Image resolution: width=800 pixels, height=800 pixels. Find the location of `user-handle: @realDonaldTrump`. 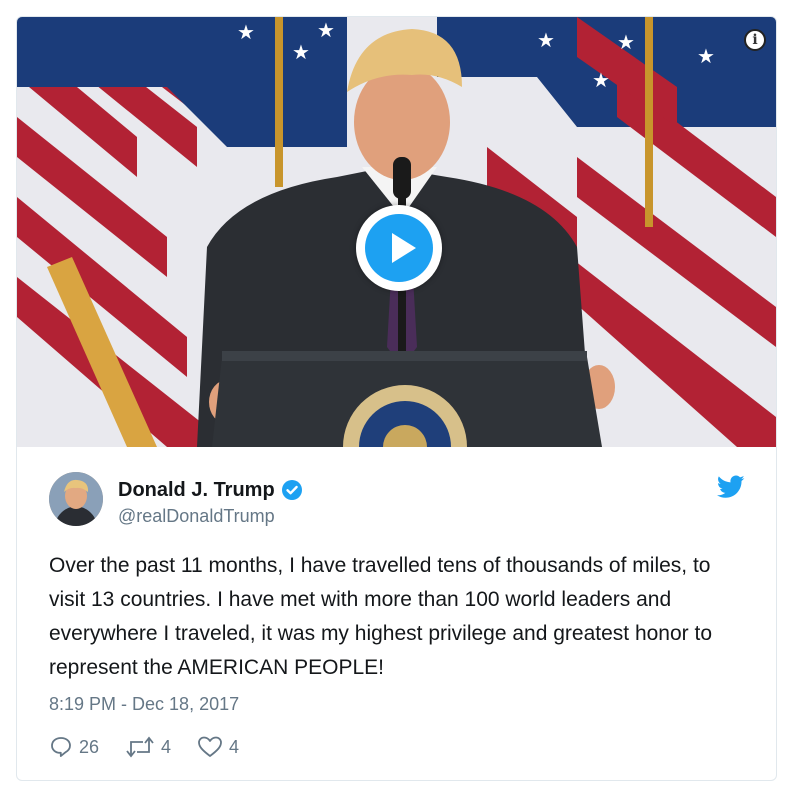

user-handle: @realDonaldTrump is located at coordinates (196, 516).